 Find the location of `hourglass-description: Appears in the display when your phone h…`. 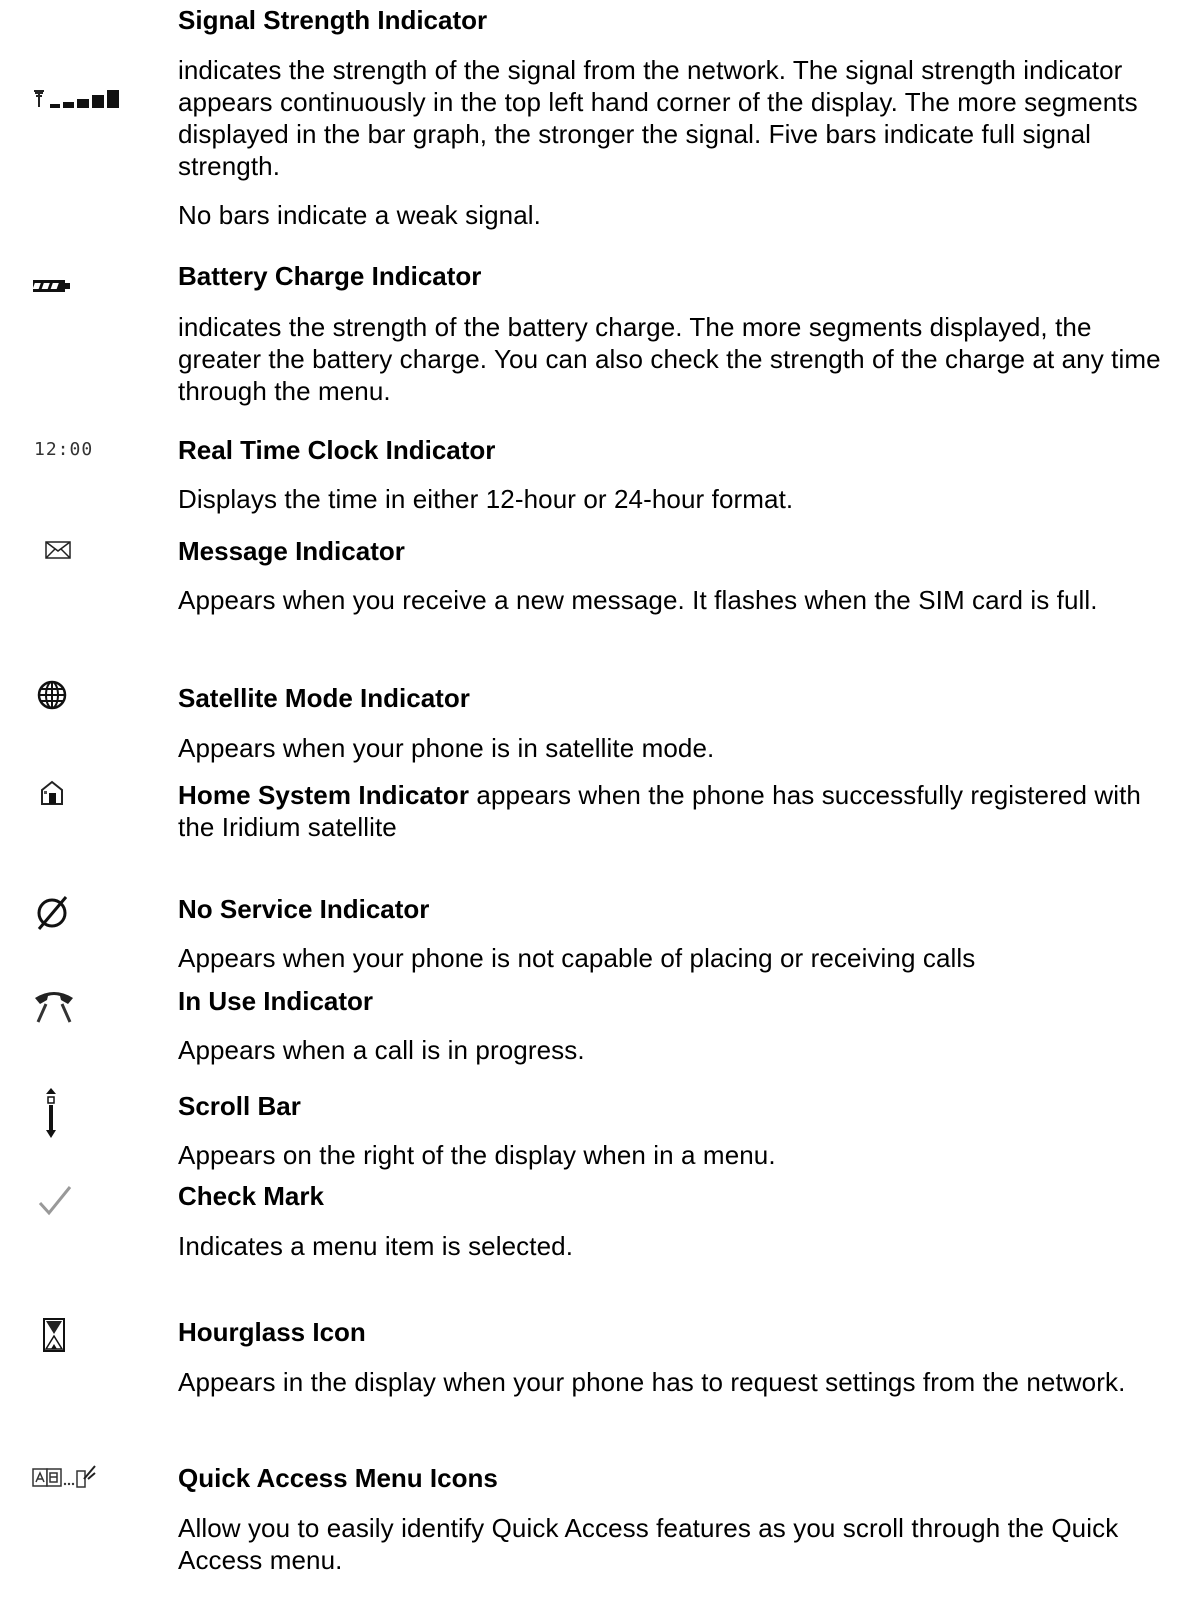

hourglass-description: Appears in the display when your phone h… is located at coordinates (652, 1382).